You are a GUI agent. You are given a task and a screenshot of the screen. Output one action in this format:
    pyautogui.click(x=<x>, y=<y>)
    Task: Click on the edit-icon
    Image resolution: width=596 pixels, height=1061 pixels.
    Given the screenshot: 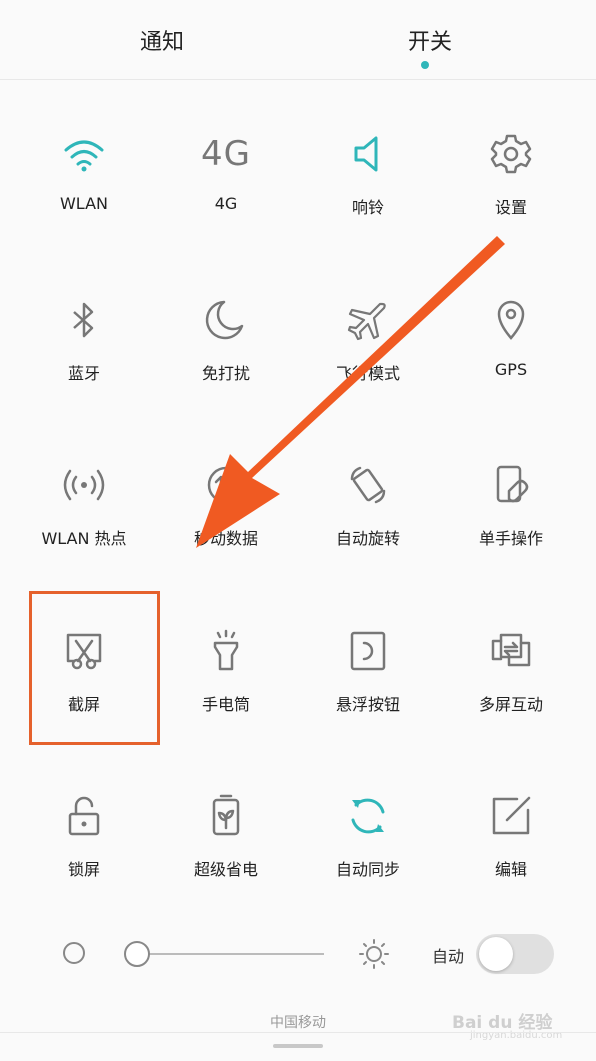 What is the action you would take?
    pyautogui.click(x=511, y=816)
    